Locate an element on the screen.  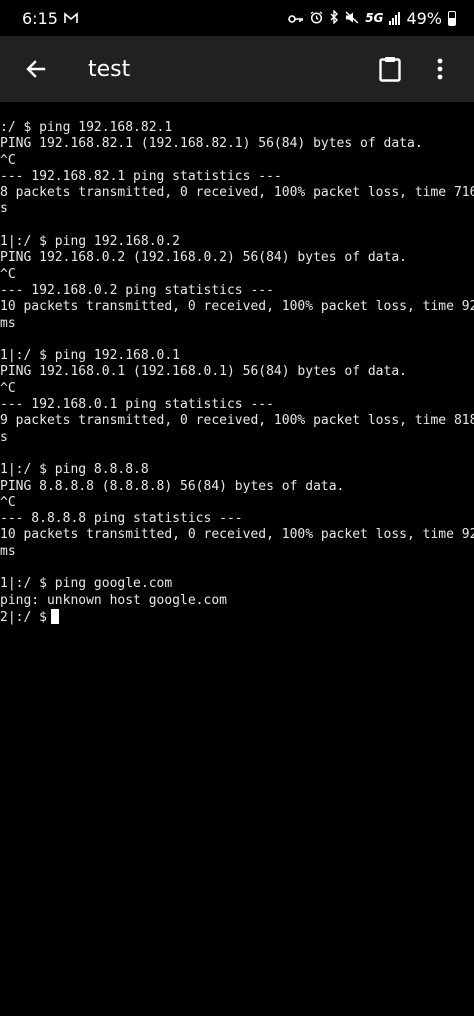
mute-icon is located at coordinates (352, 18).